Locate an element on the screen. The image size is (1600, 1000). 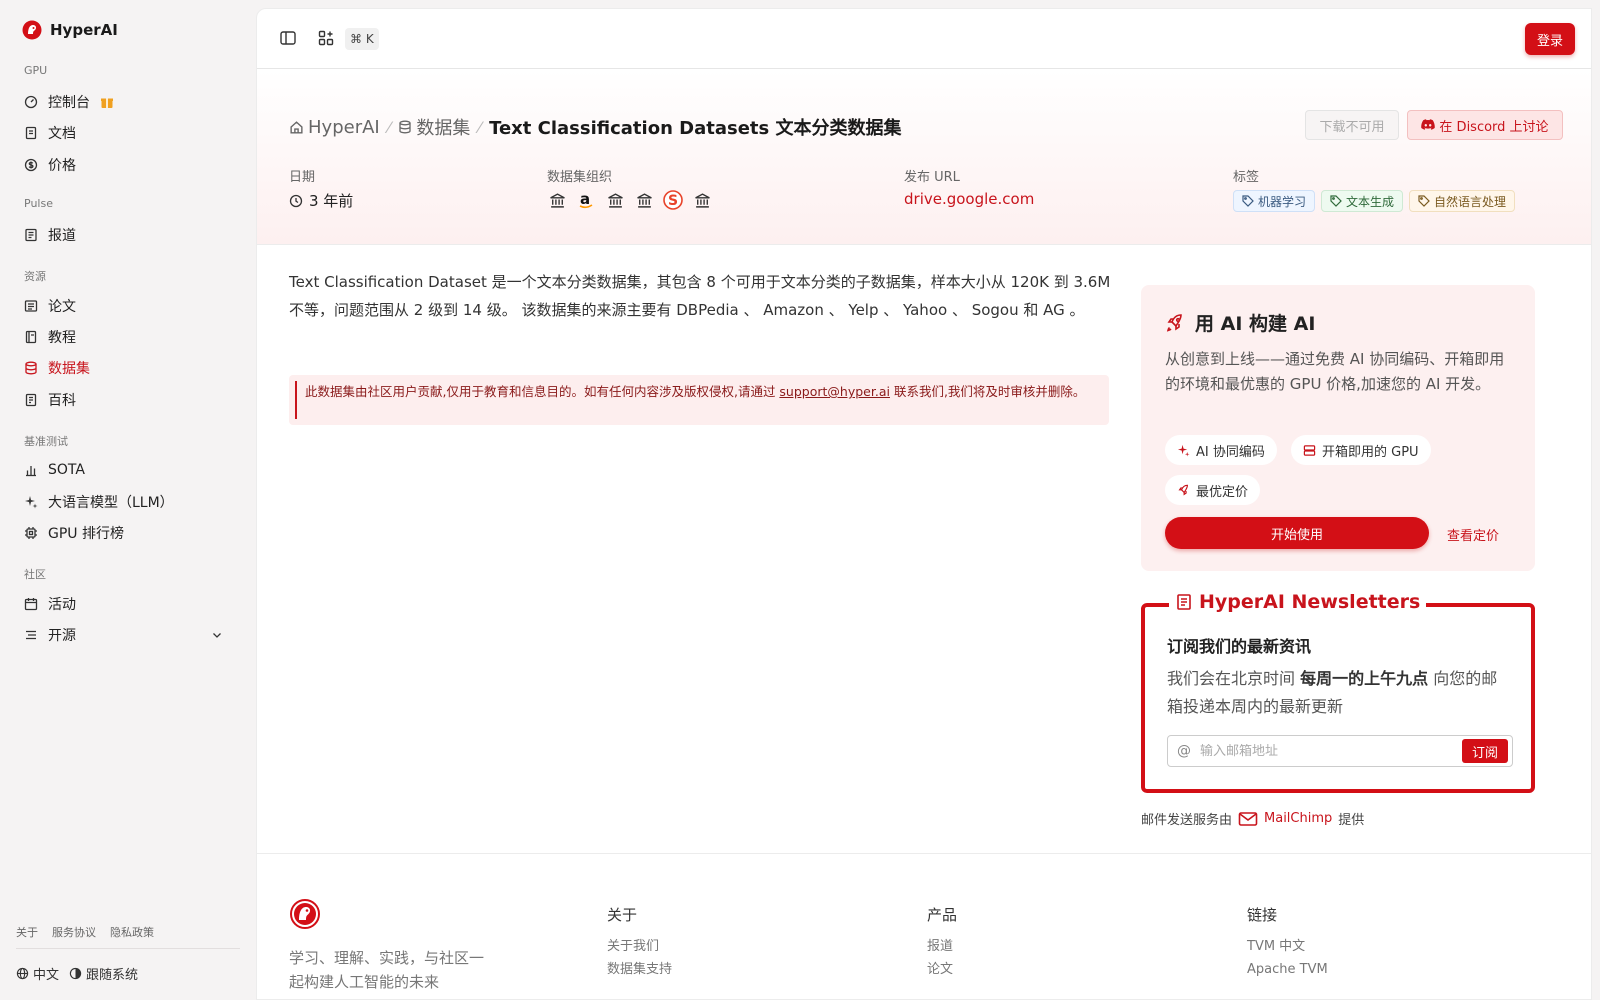
sidebar-item-sota: SOTA is located at coordinates (126, 470).